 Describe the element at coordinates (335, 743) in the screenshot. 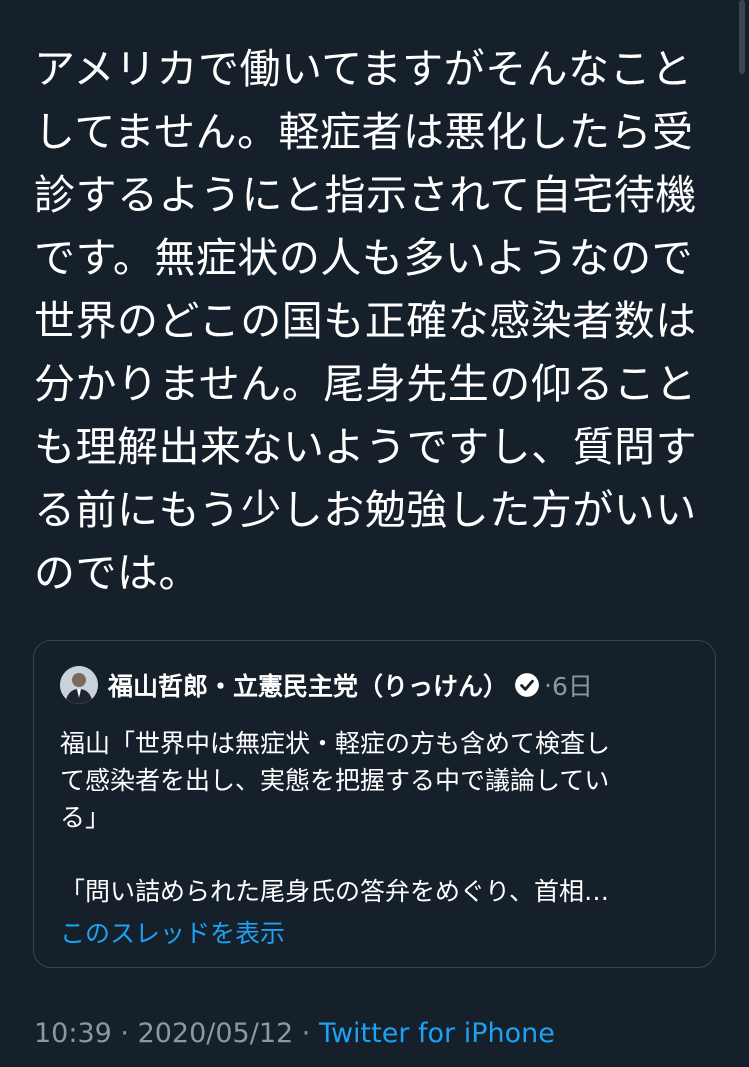

I see `quoted-text-line: 福山「世界中は無症状・軽症の方も含めて検査し` at that location.